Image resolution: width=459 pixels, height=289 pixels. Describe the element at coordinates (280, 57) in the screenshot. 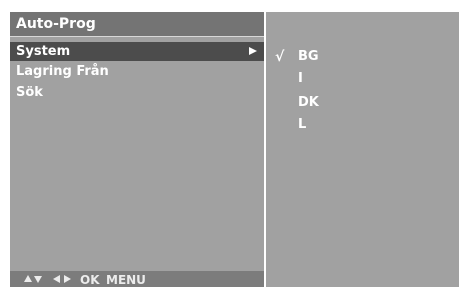

I see `checkmark-icon: √` at that location.